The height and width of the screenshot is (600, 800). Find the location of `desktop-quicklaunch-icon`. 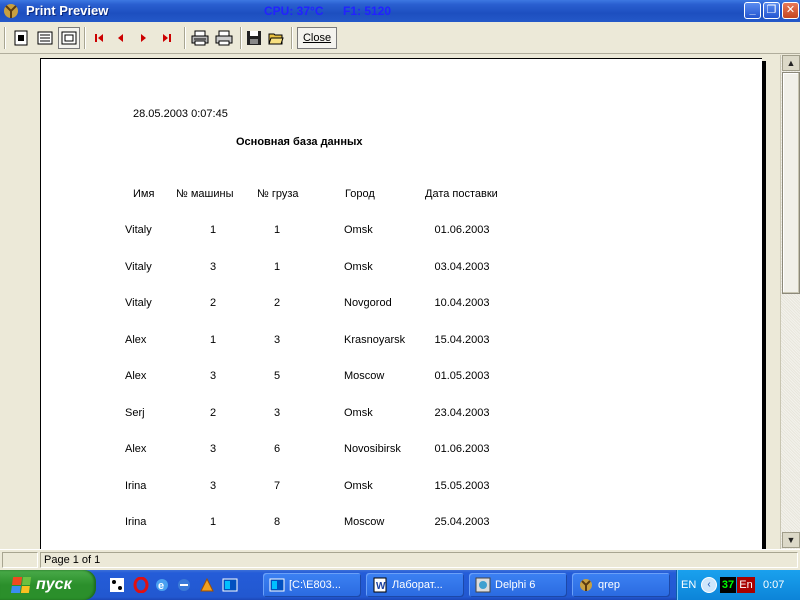

desktop-quicklaunch-icon is located at coordinates (117, 585).